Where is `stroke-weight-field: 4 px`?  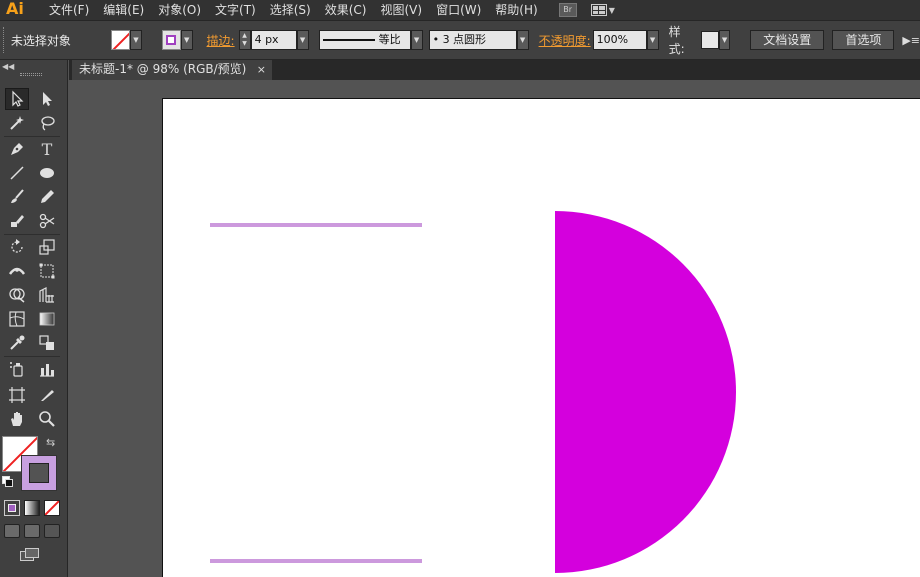
stroke-weight-field: 4 px is located at coordinates (273, 40).